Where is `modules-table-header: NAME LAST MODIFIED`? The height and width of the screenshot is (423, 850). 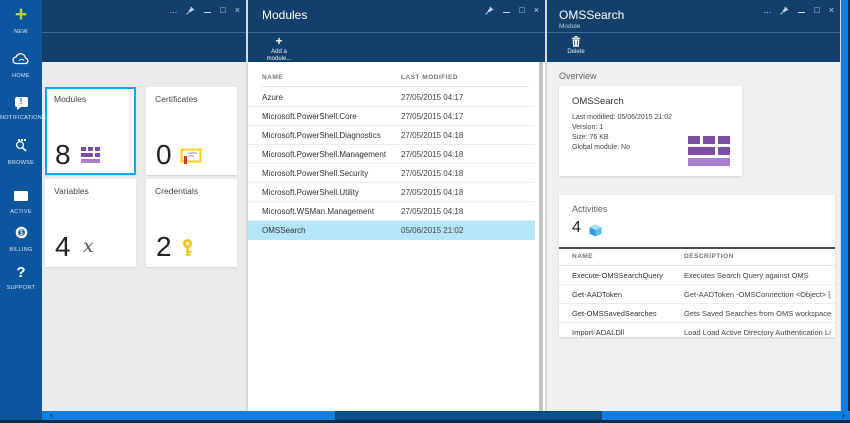
modules-table-header: NAME LAST MODIFIED is located at coordinates (395, 78).